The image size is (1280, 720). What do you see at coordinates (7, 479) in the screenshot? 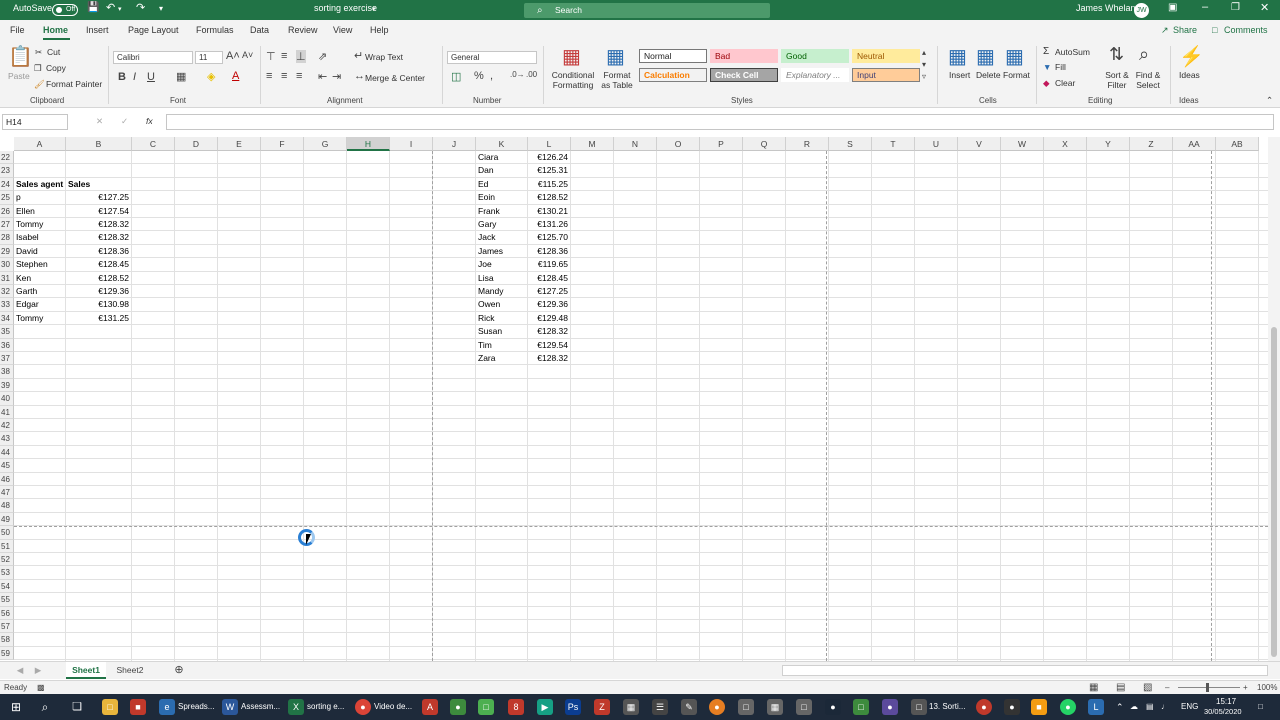
I see `row-header-46: 46` at bounding box center [7, 479].